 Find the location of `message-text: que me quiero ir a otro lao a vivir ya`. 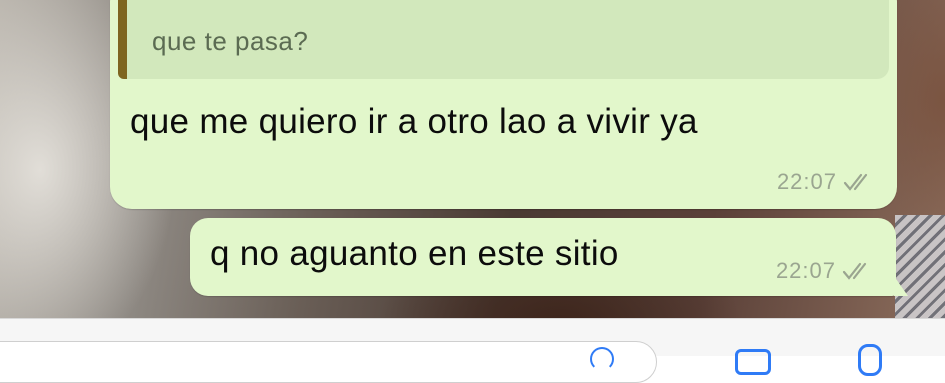

message-text: que me quiero ir a otro lao a vivir ya is located at coordinates (414, 121).